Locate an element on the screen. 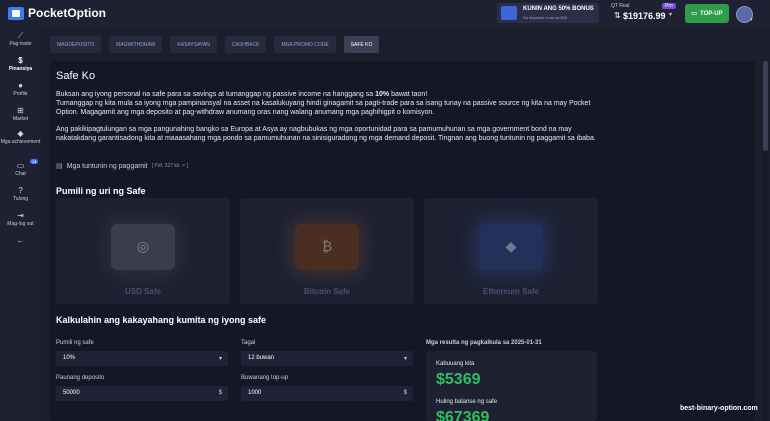 The height and width of the screenshot is (421, 770). bitcoin-safe-icon: ₿ is located at coordinates (327, 247).